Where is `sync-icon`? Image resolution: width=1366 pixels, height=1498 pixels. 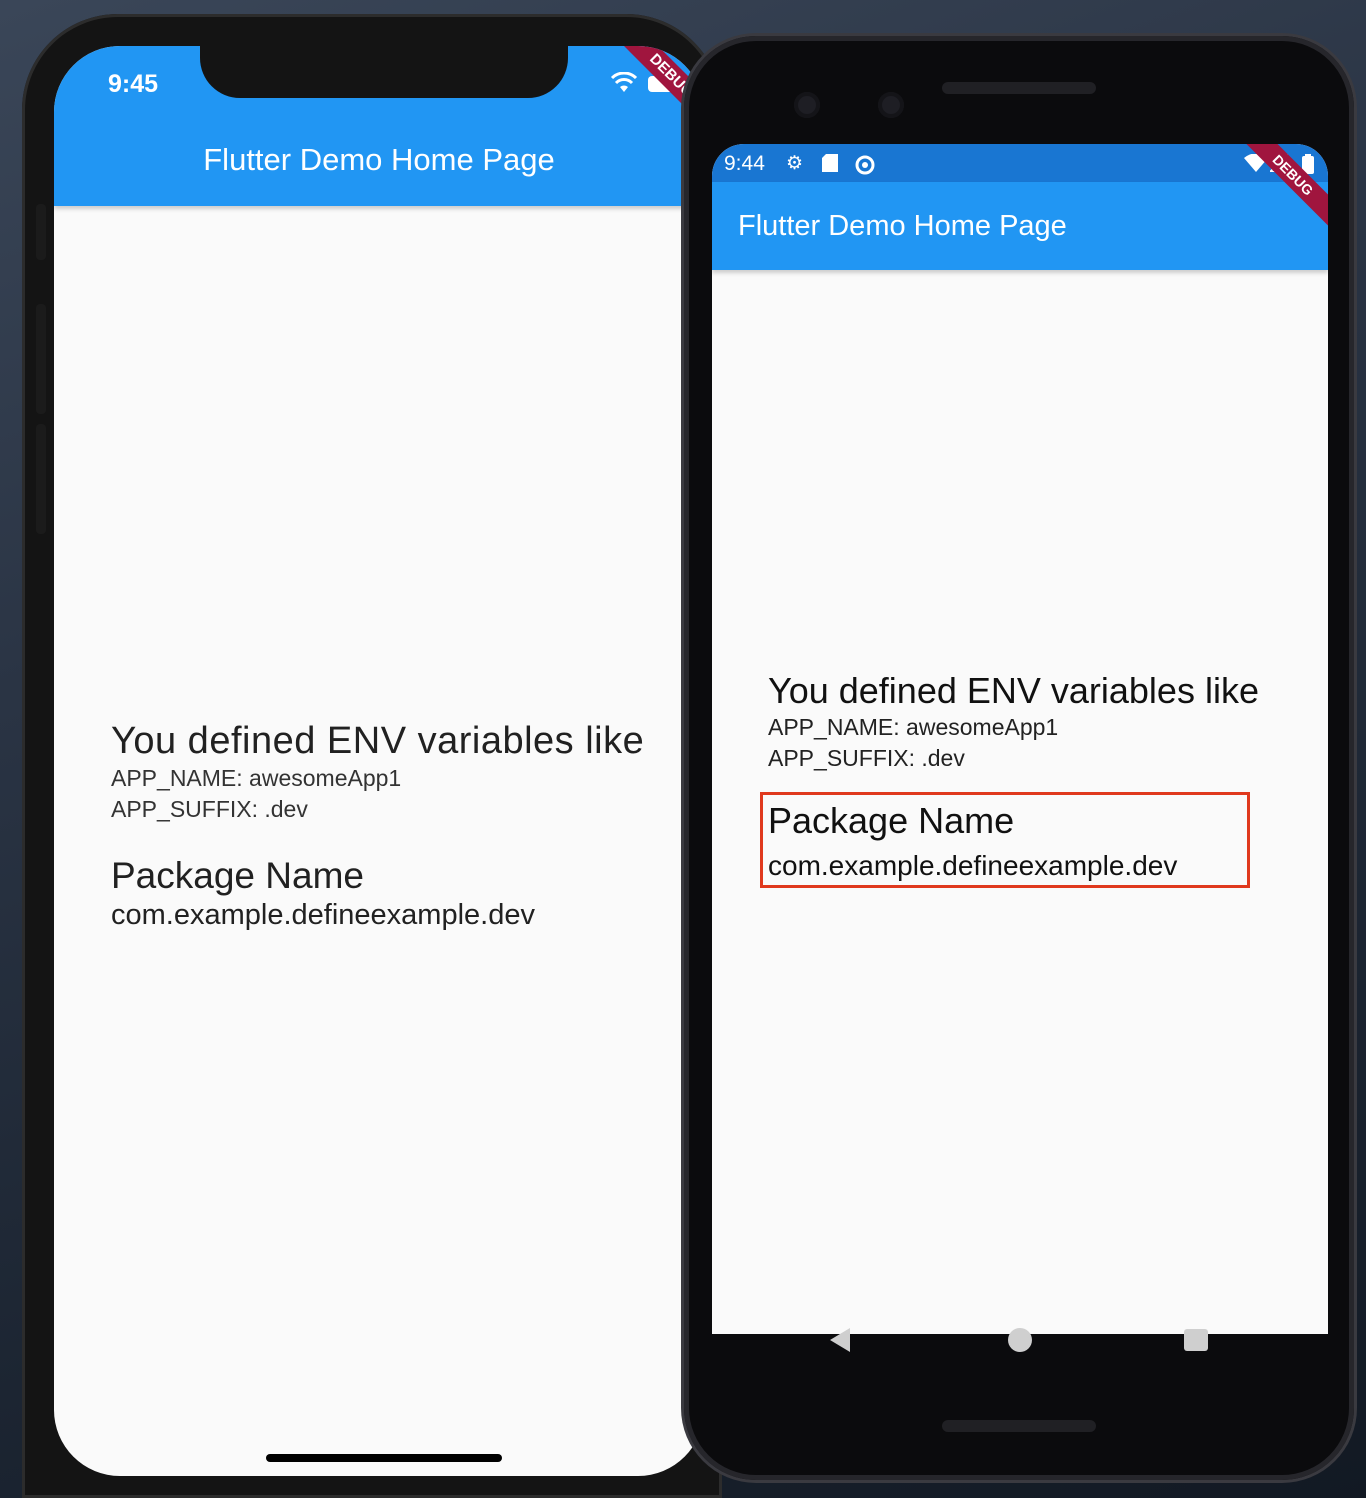
sync-icon is located at coordinates (865, 167).